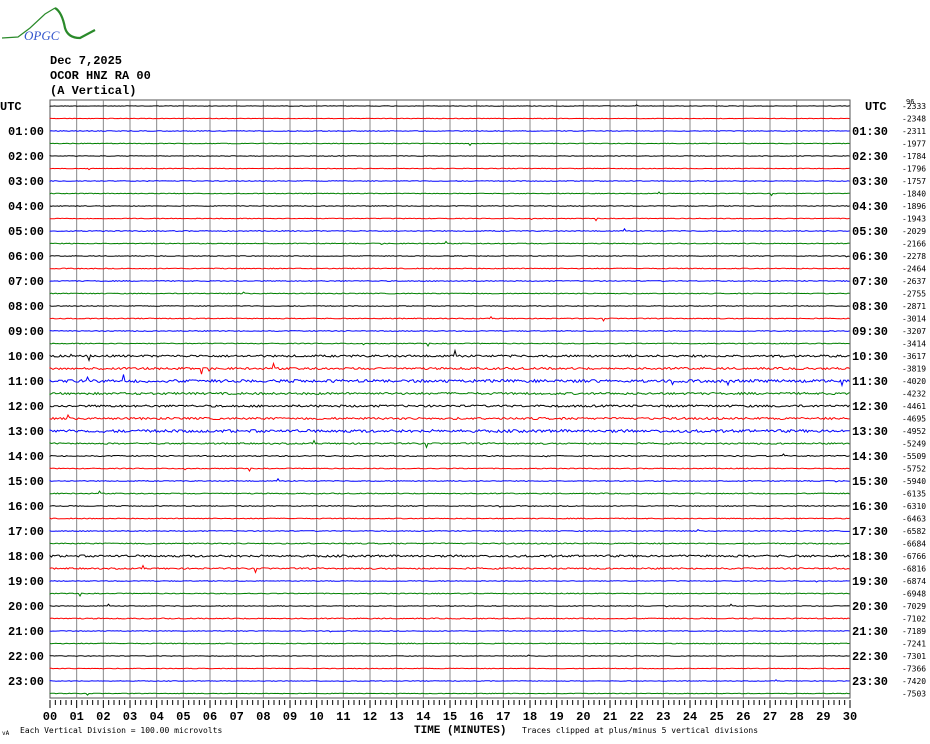 Image resolution: width=930 pixels, height=744 pixels. Describe the element at coordinates (914, 606) in the screenshot. I see `trace-offset-label: -7029` at that location.